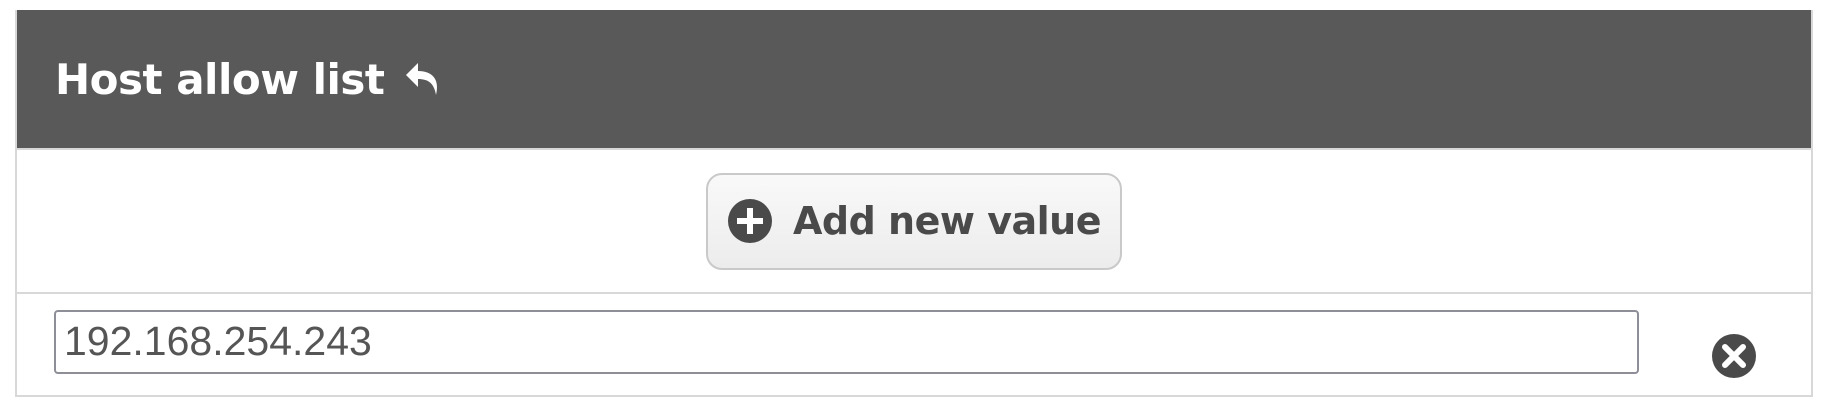 The height and width of the screenshot is (417, 1826). What do you see at coordinates (846, 341) in the screenshot?
I see `host-value-input` at bounding box center [846, 341].